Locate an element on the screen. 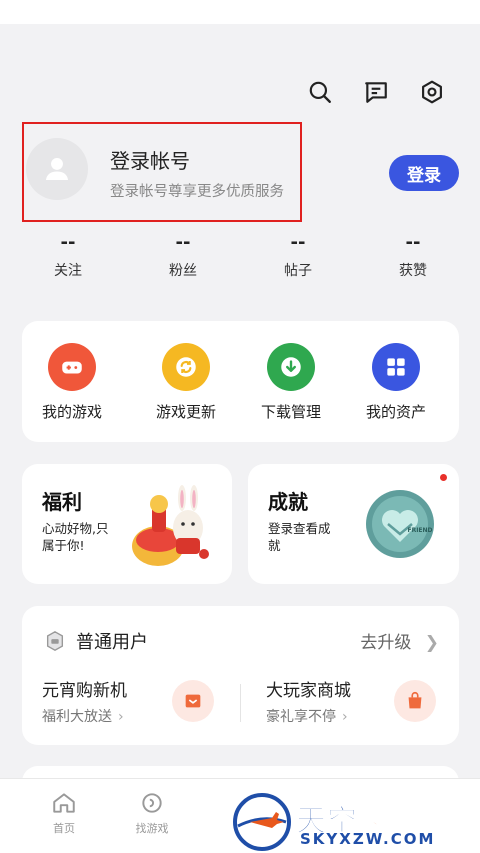  stat-posts: -- 帖子 is located at coordinates (298, 256).